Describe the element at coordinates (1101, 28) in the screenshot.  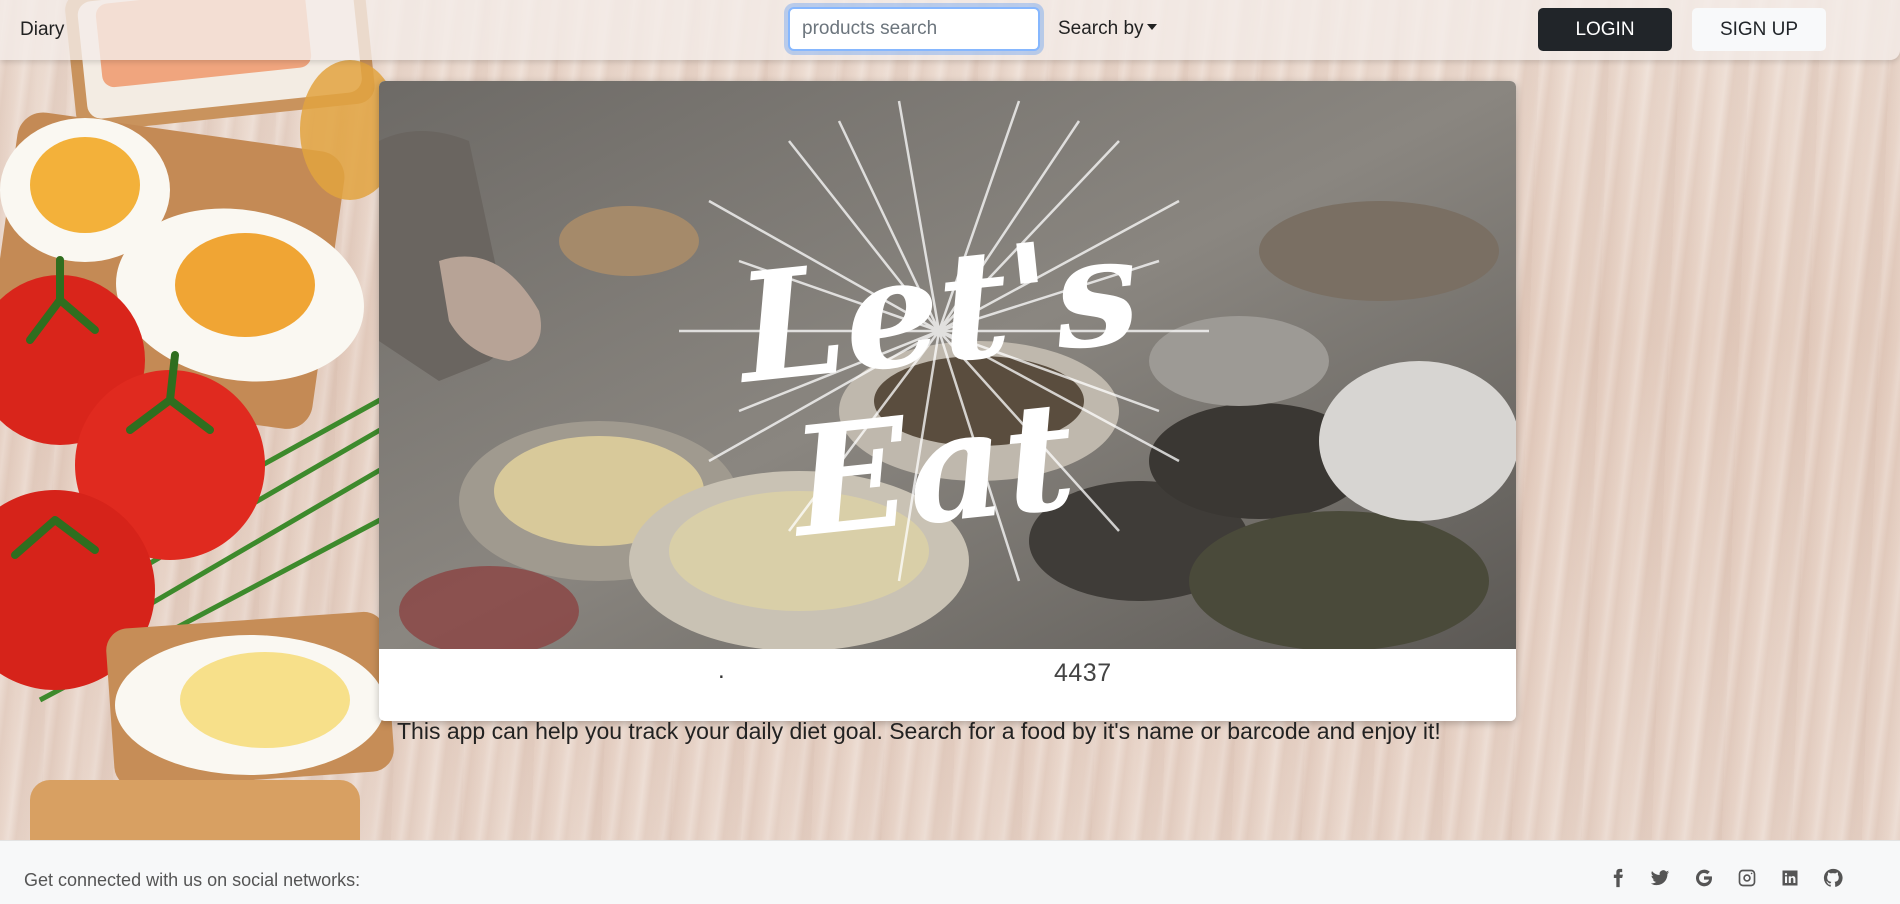
I see `search-by-label: Search by` at that location.